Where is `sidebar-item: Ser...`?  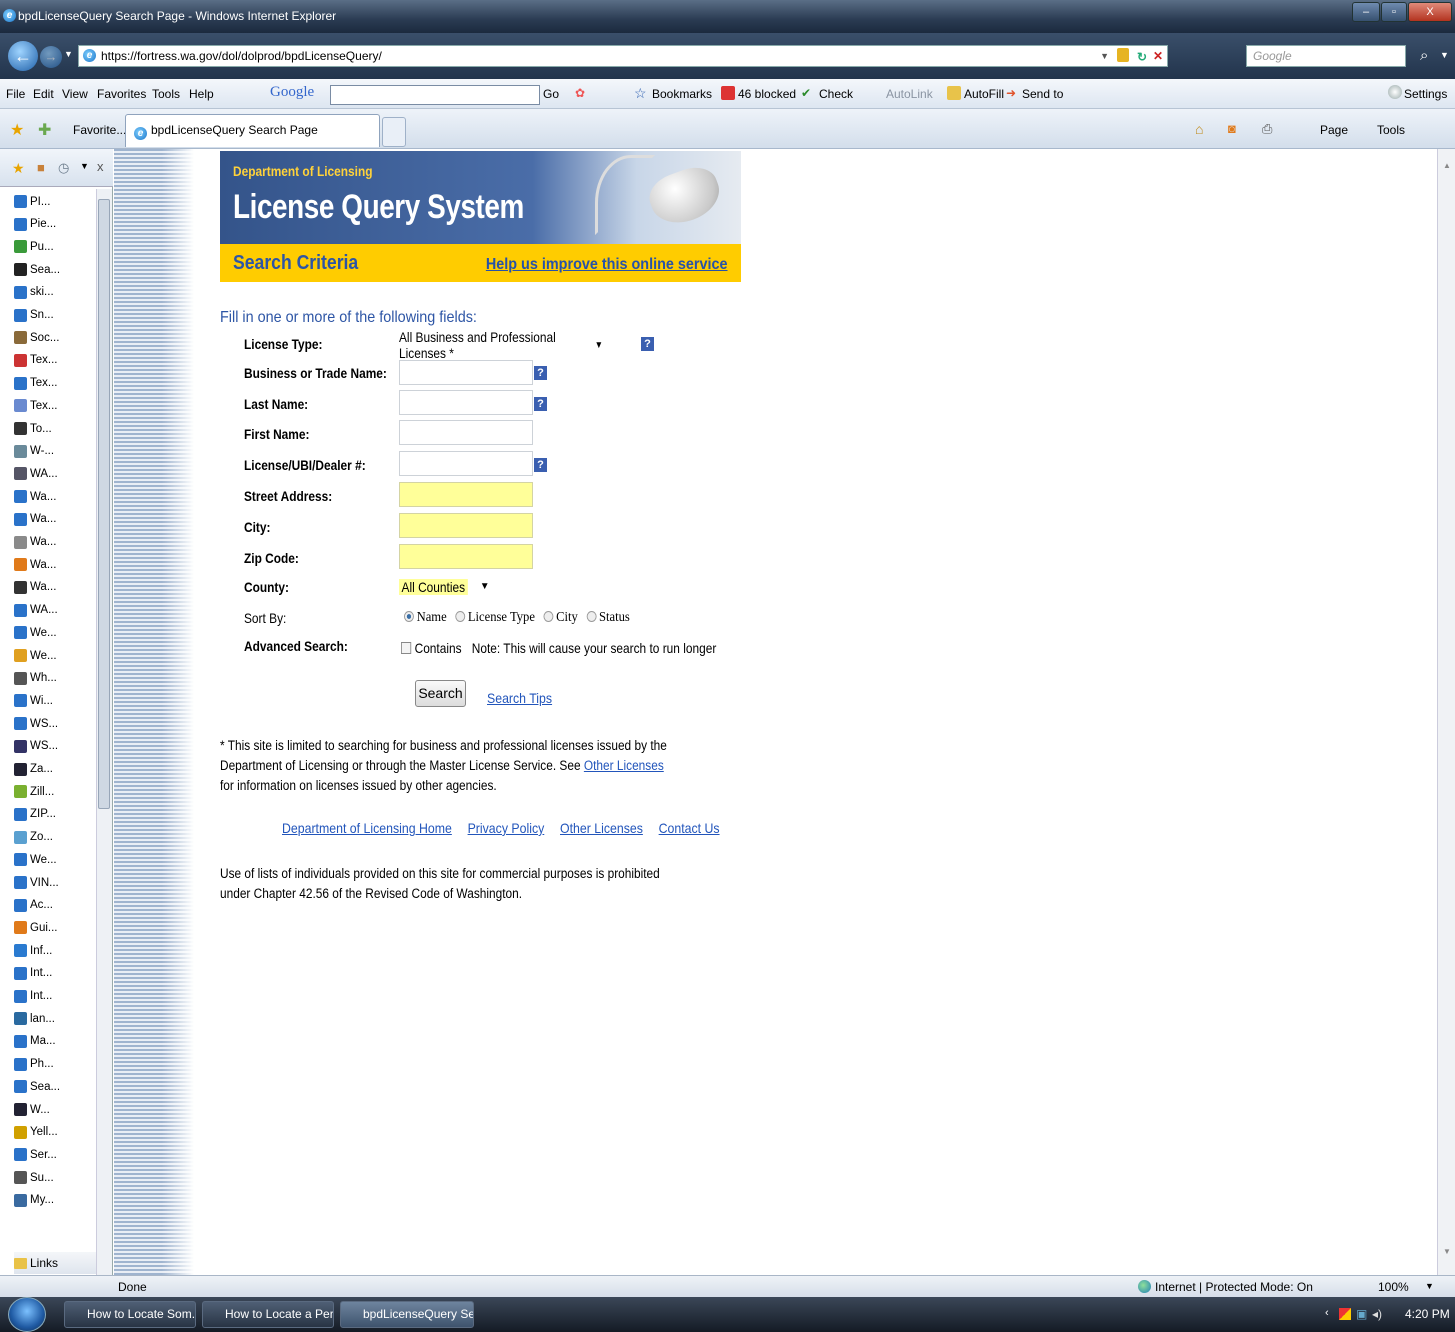
sidebar-item: Ser... is located at coordinates (55, 1154).